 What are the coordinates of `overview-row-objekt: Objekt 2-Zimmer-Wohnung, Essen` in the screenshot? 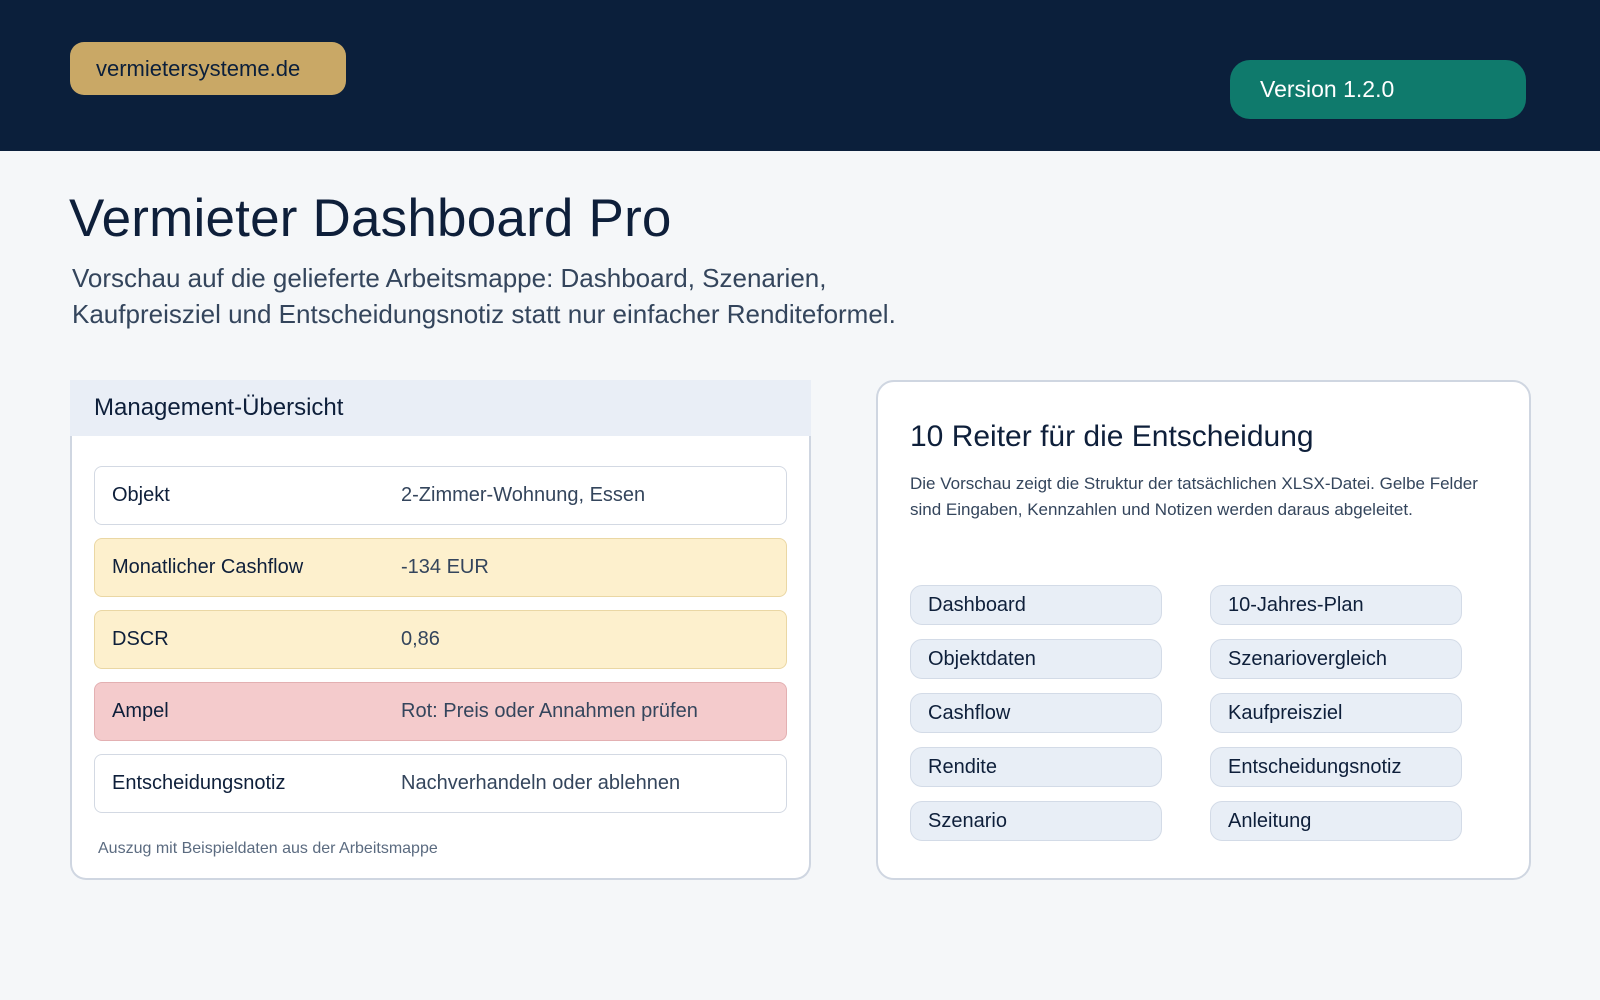 It's located at (440, 495).